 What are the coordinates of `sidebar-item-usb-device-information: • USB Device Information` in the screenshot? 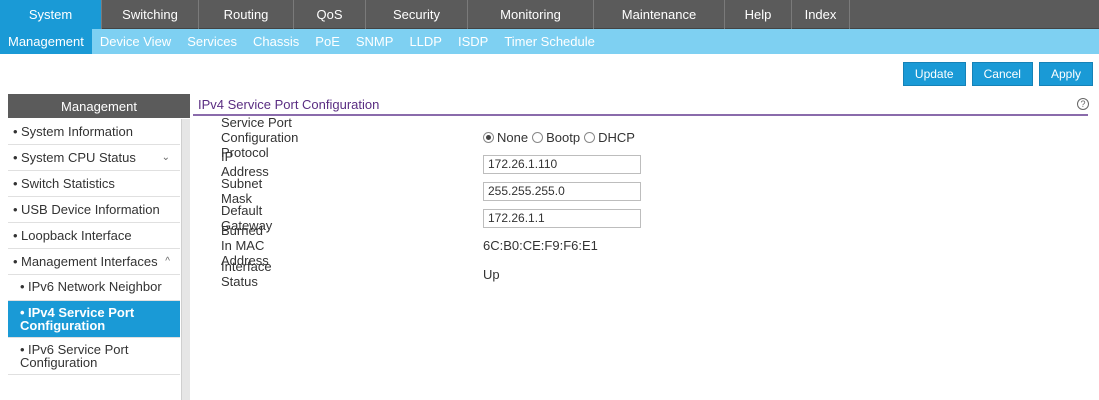 It's located at (94, 210).